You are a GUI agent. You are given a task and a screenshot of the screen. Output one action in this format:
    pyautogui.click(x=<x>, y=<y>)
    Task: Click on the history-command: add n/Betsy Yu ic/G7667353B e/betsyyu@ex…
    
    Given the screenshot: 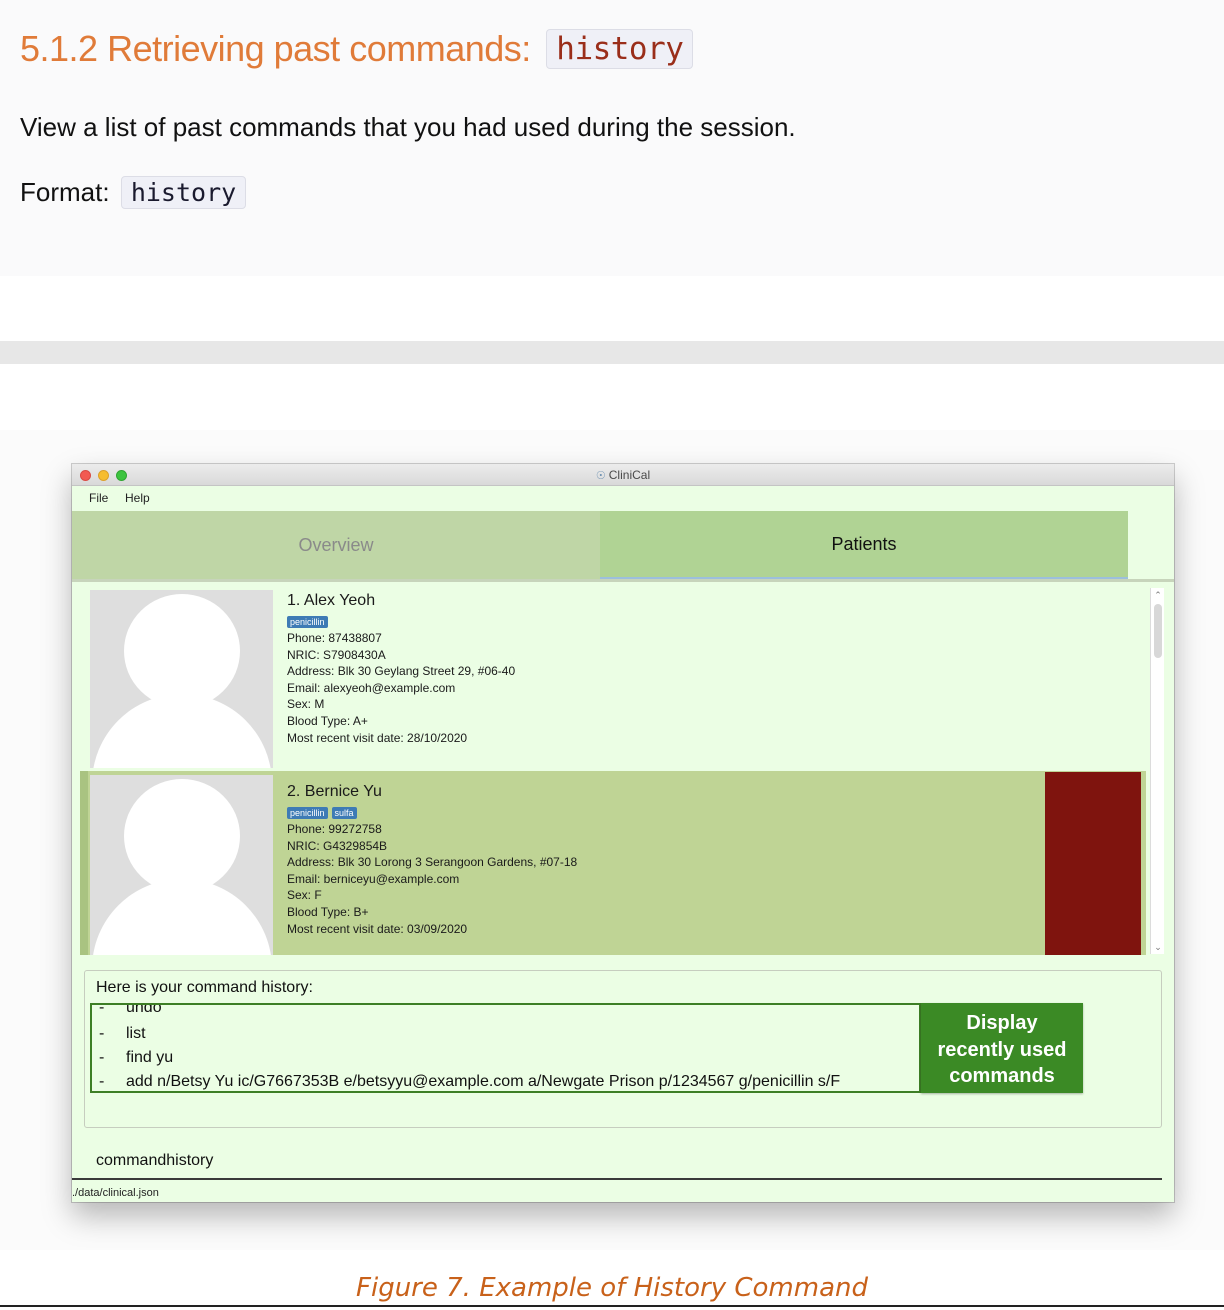 What is the action you would take?
    pyautogui.click(x=483, y=1081)
    